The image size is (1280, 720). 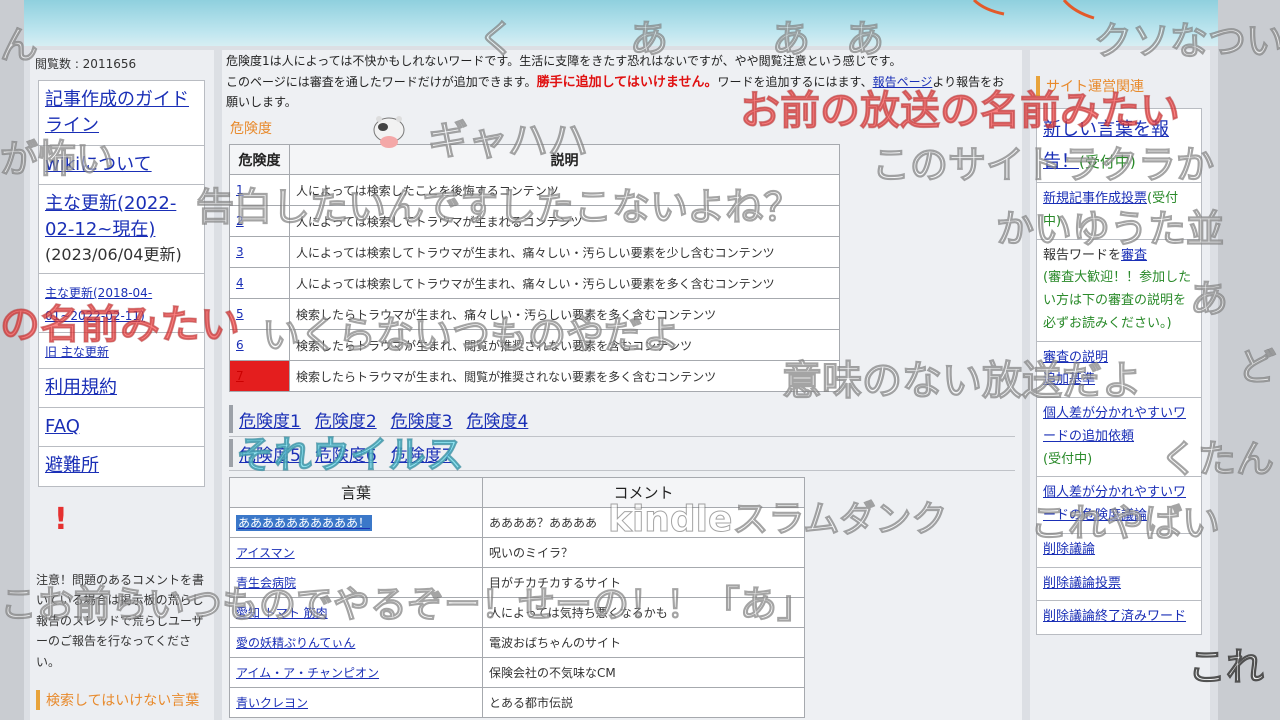 What do you see at coordinates (643, 522) in the screenshot?
I see `comment-cell: ああああ？ああああ` at bounding box center [643, 522].